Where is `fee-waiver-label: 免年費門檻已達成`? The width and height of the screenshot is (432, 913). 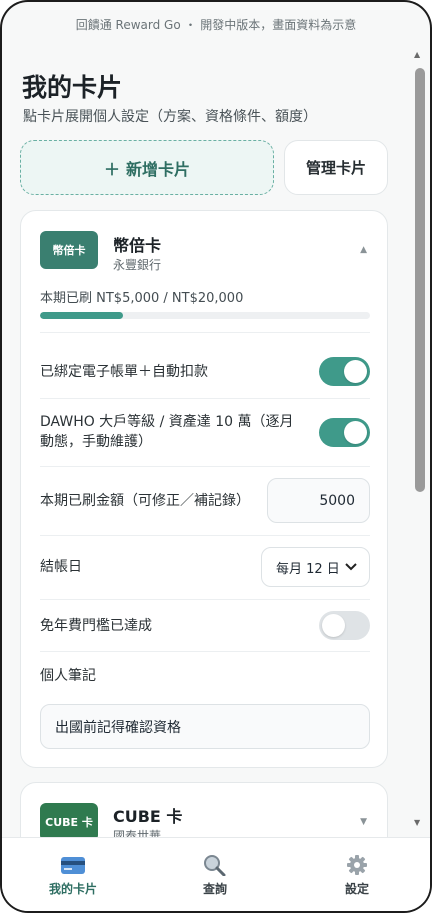
fee-waiver-label: 免年費門檻已達成 is located at coordinates (96, 626).